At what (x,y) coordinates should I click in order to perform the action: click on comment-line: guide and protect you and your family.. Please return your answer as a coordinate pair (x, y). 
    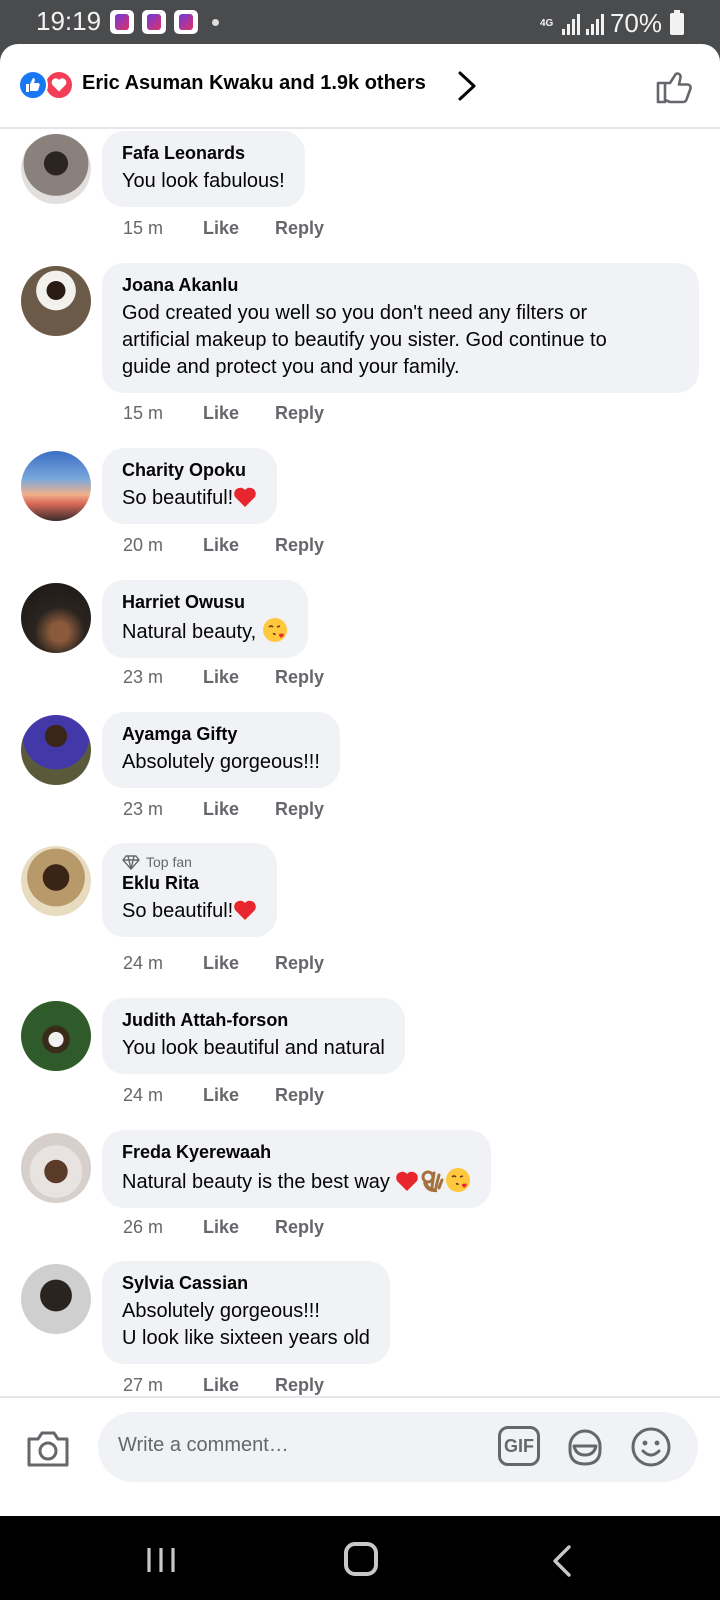
    Looking at the image, I should click on (291, 367).